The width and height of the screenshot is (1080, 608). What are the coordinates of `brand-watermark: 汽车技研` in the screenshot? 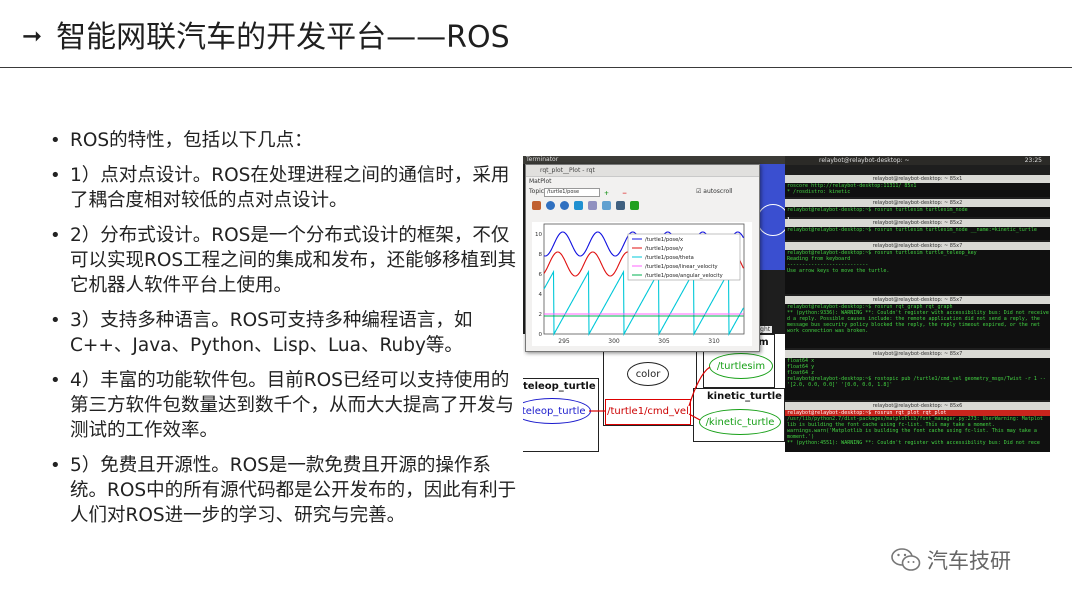 It's located at (951, 560).